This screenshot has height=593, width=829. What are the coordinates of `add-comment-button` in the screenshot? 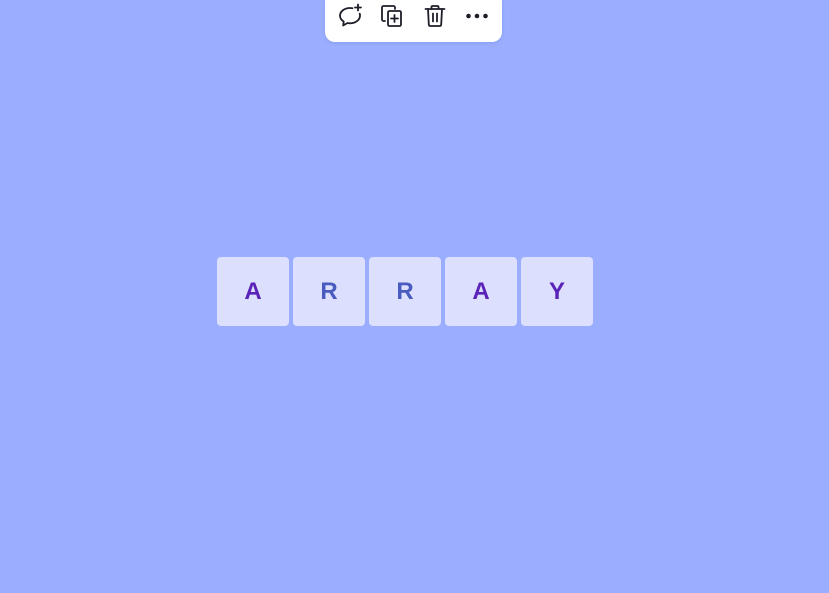 It's located at (350, 16).